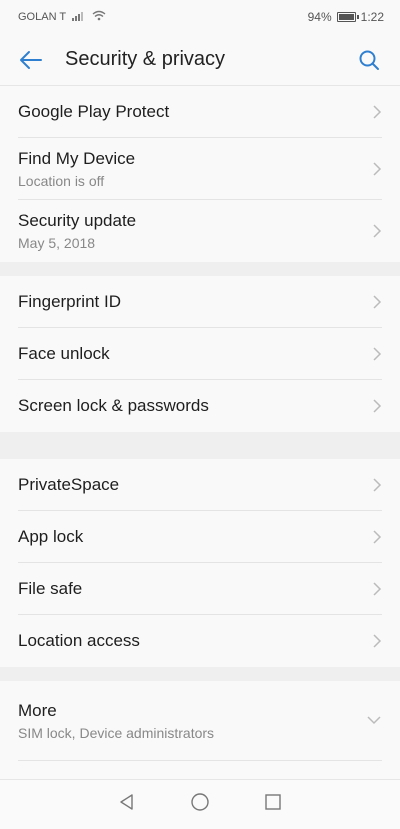  I want to click on list-item-google-play-protect: Google Play Protect, so click(200, 112).